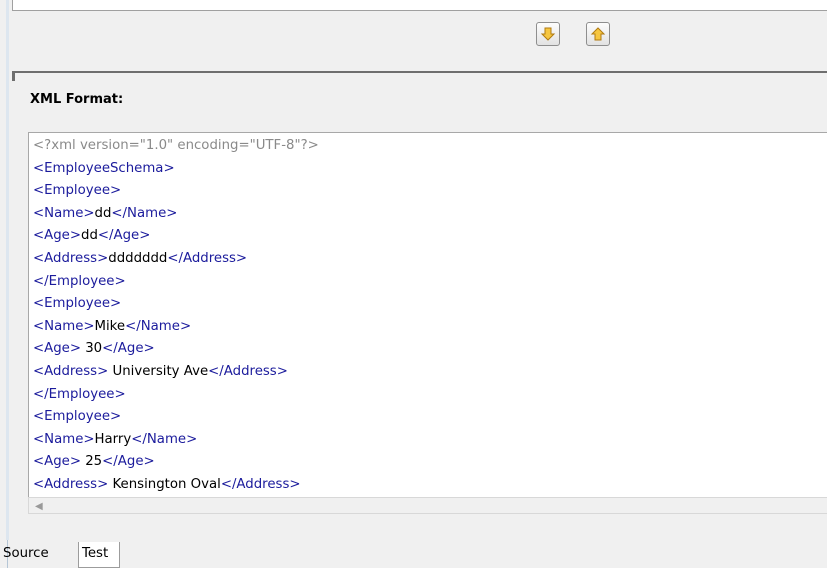 Image resolution: width=827 pixels, height=568 pixels. I want to click on panel-divider, so click(419, 72).